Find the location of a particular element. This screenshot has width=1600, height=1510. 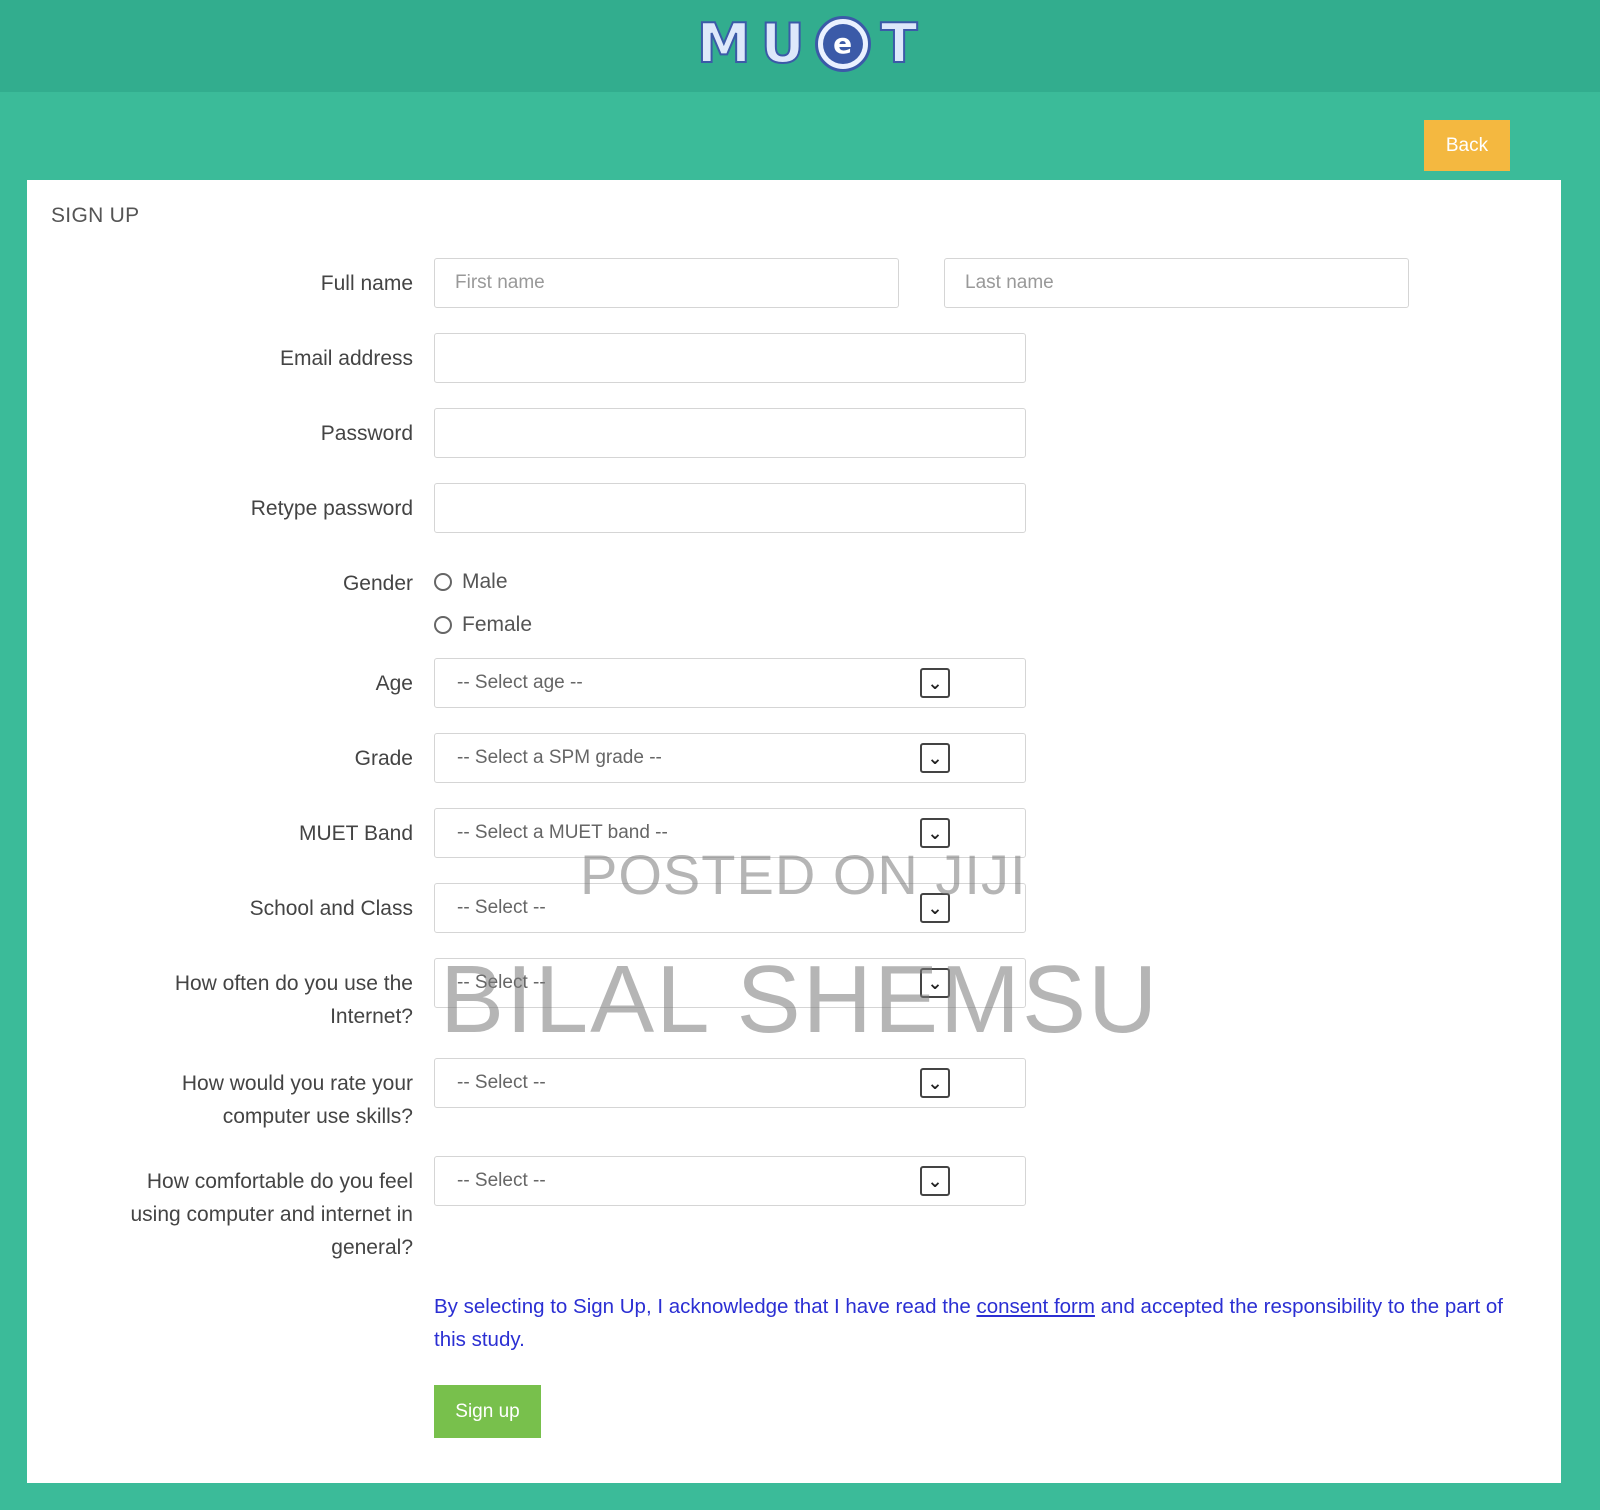

comfort-label-line1: How comfortable do you feel is located at coordinates (279, 1181).